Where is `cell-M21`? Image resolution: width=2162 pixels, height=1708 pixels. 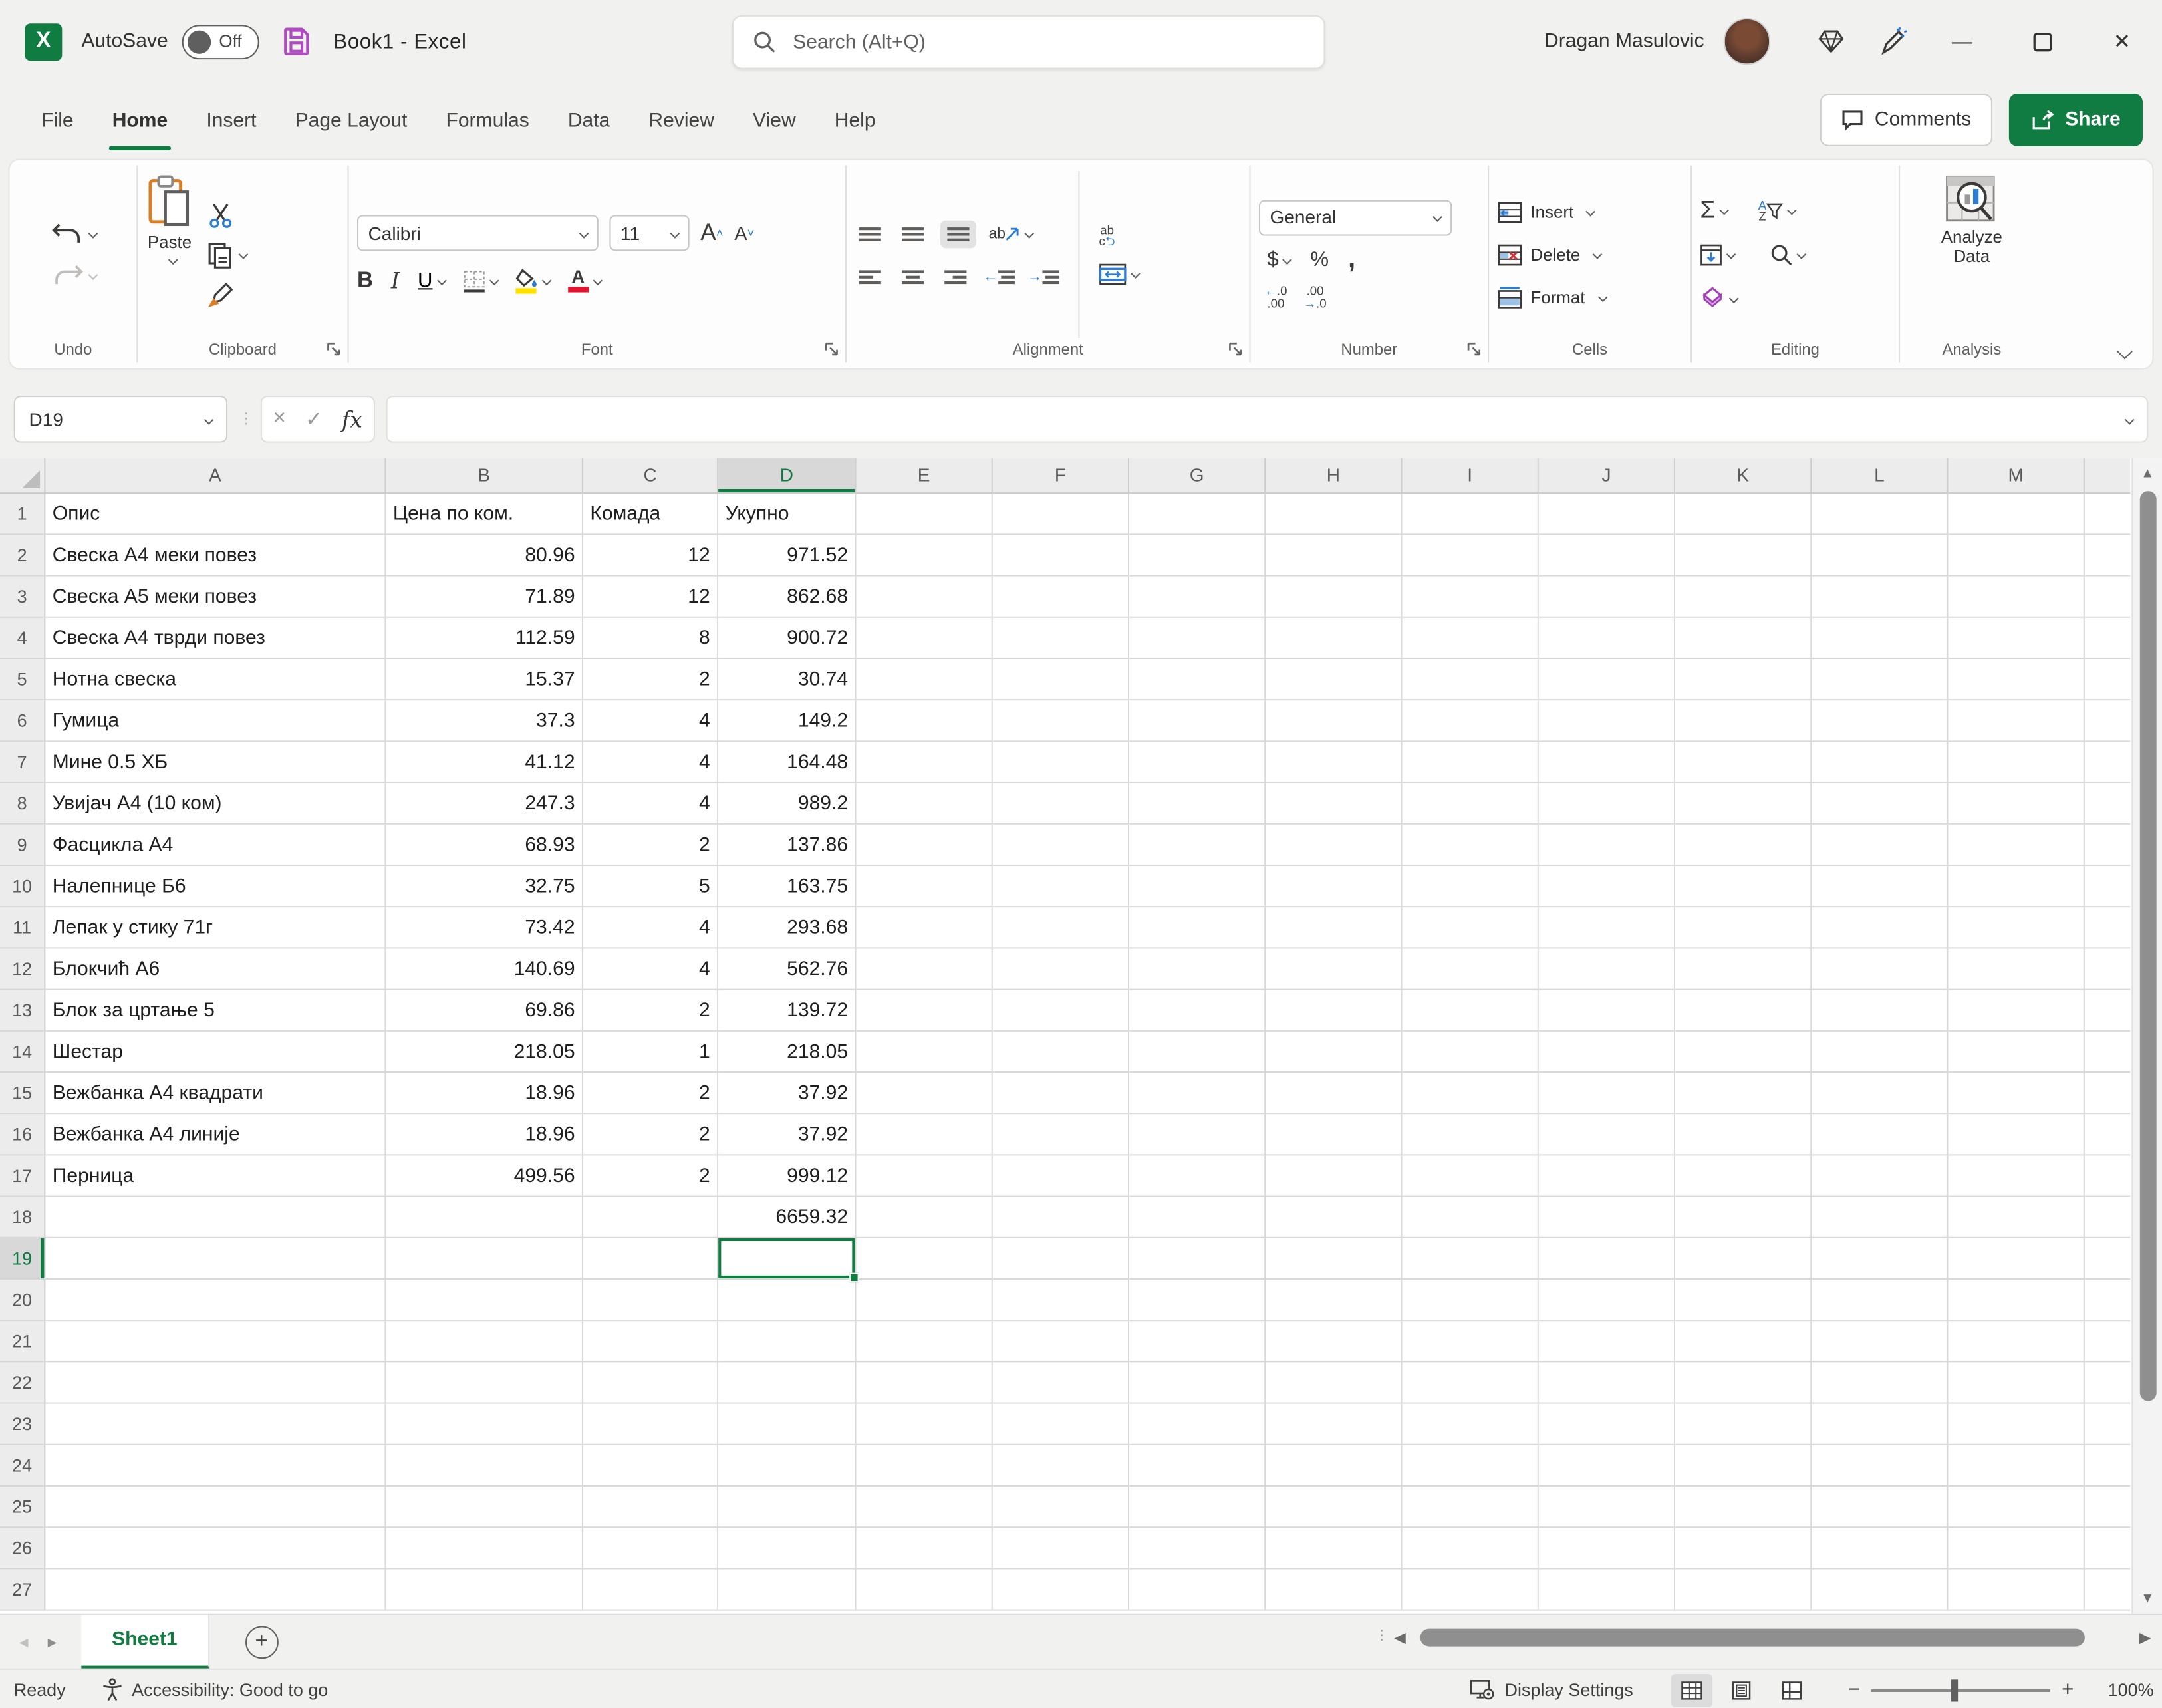
cell-M21 is located at coordinates (2017, 1342).